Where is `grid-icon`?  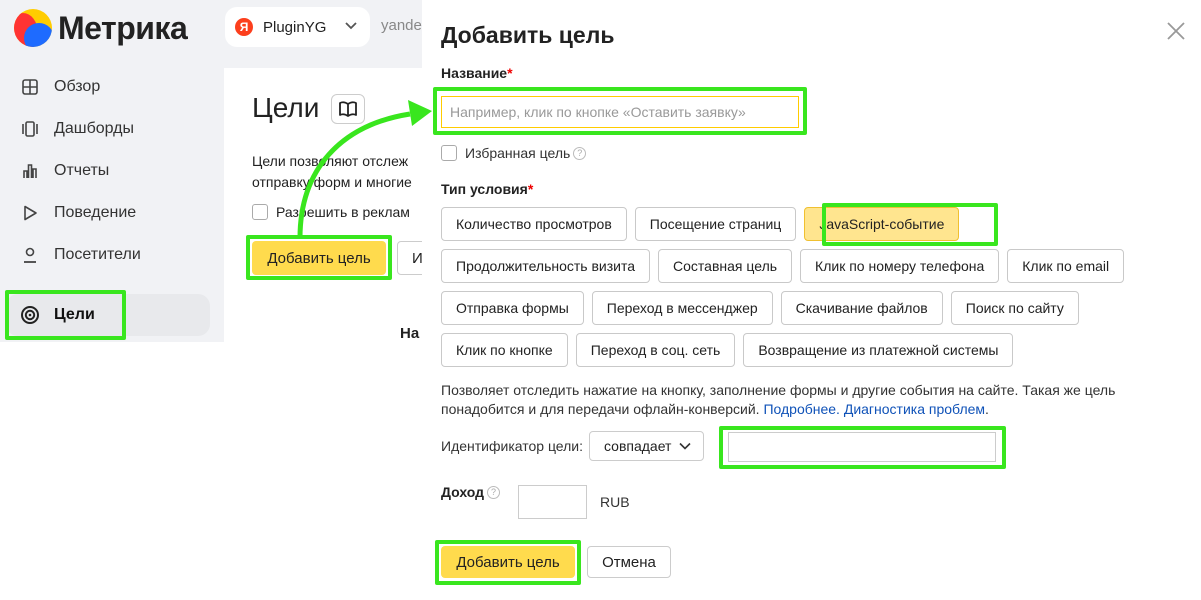 grid-icon is located at coordinates (30, 87).